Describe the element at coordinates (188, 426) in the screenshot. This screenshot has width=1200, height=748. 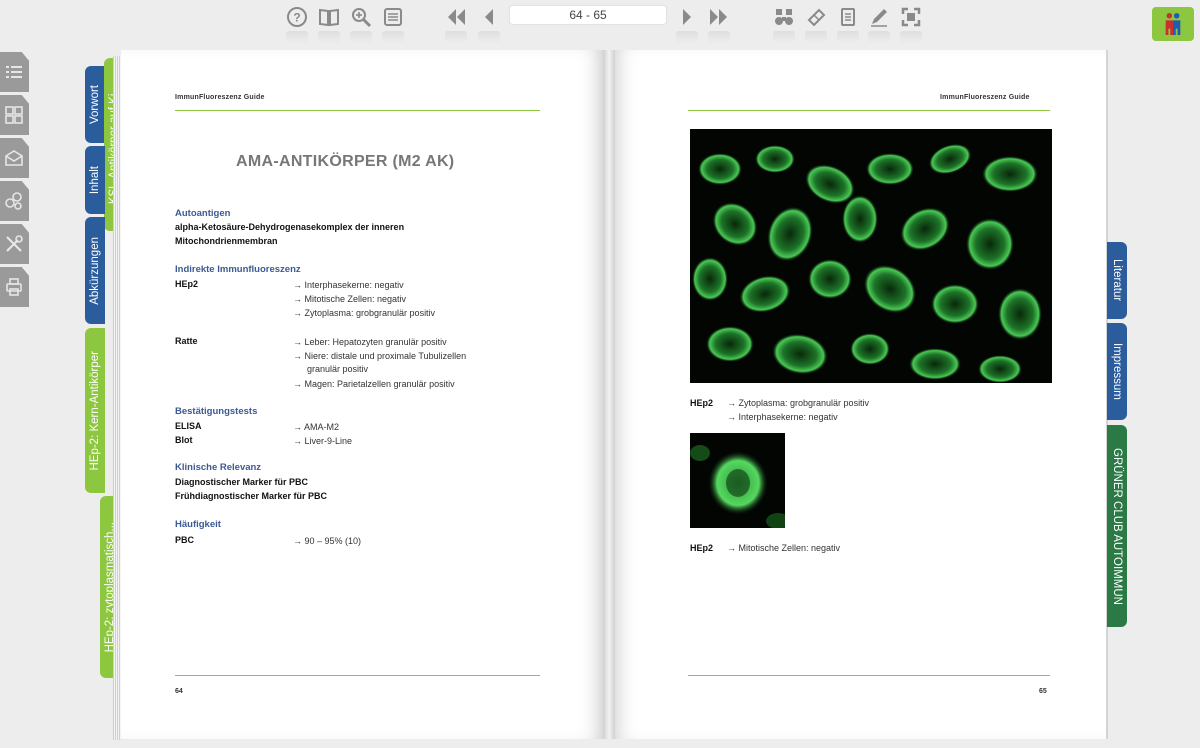
I see `elisa-label: ELISA` at that location.